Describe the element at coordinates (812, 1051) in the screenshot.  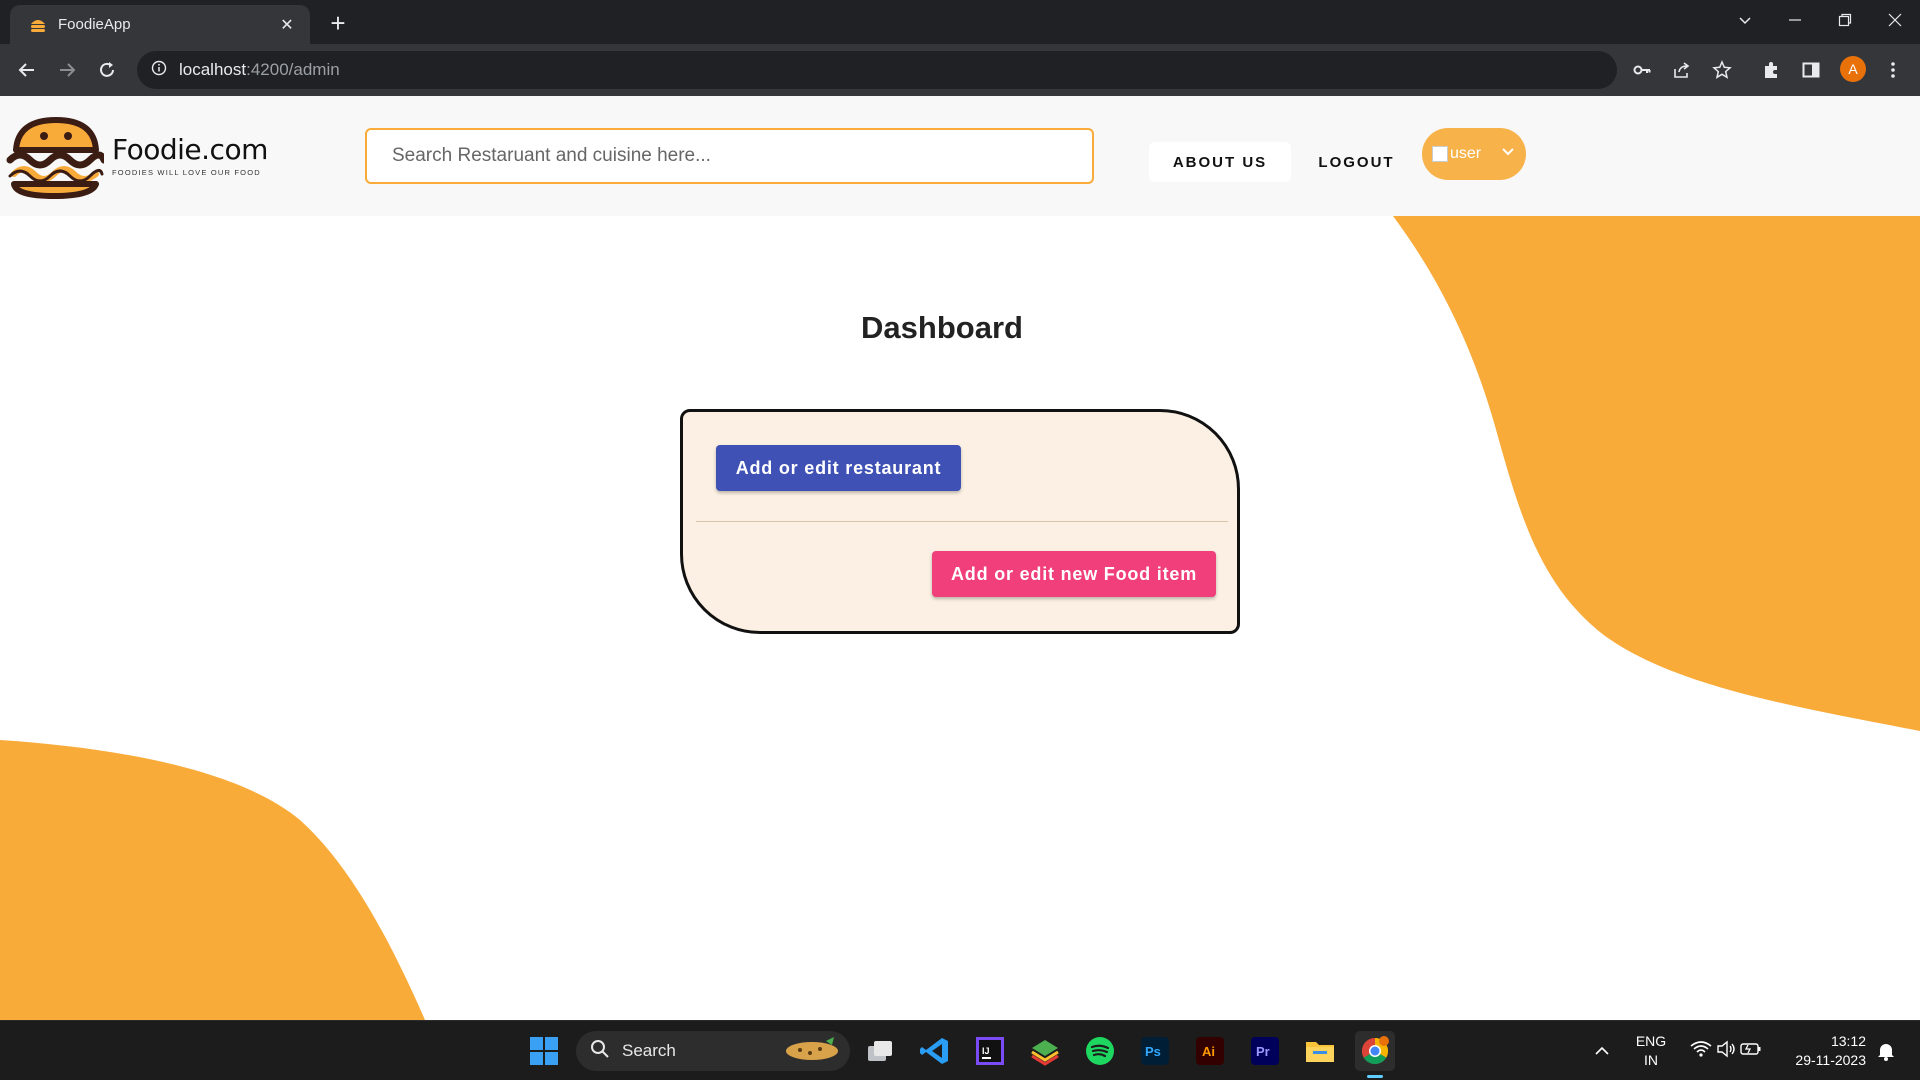
I see `search-highlight-icon` at that location.